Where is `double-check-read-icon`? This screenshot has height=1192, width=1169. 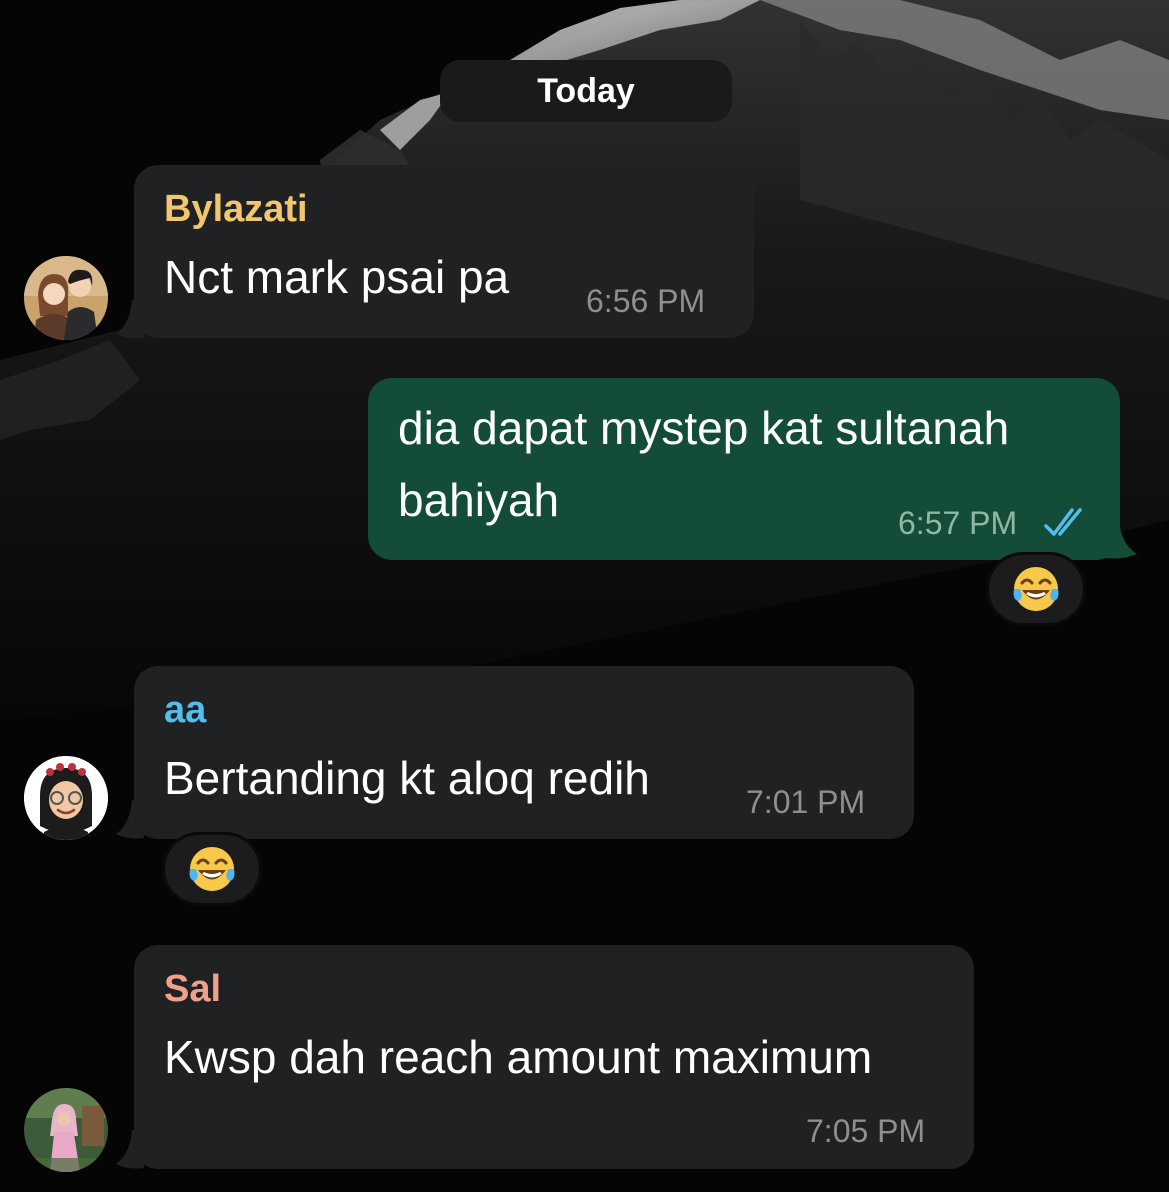 double-check-read-icon is located at coordinates (1063, 522).